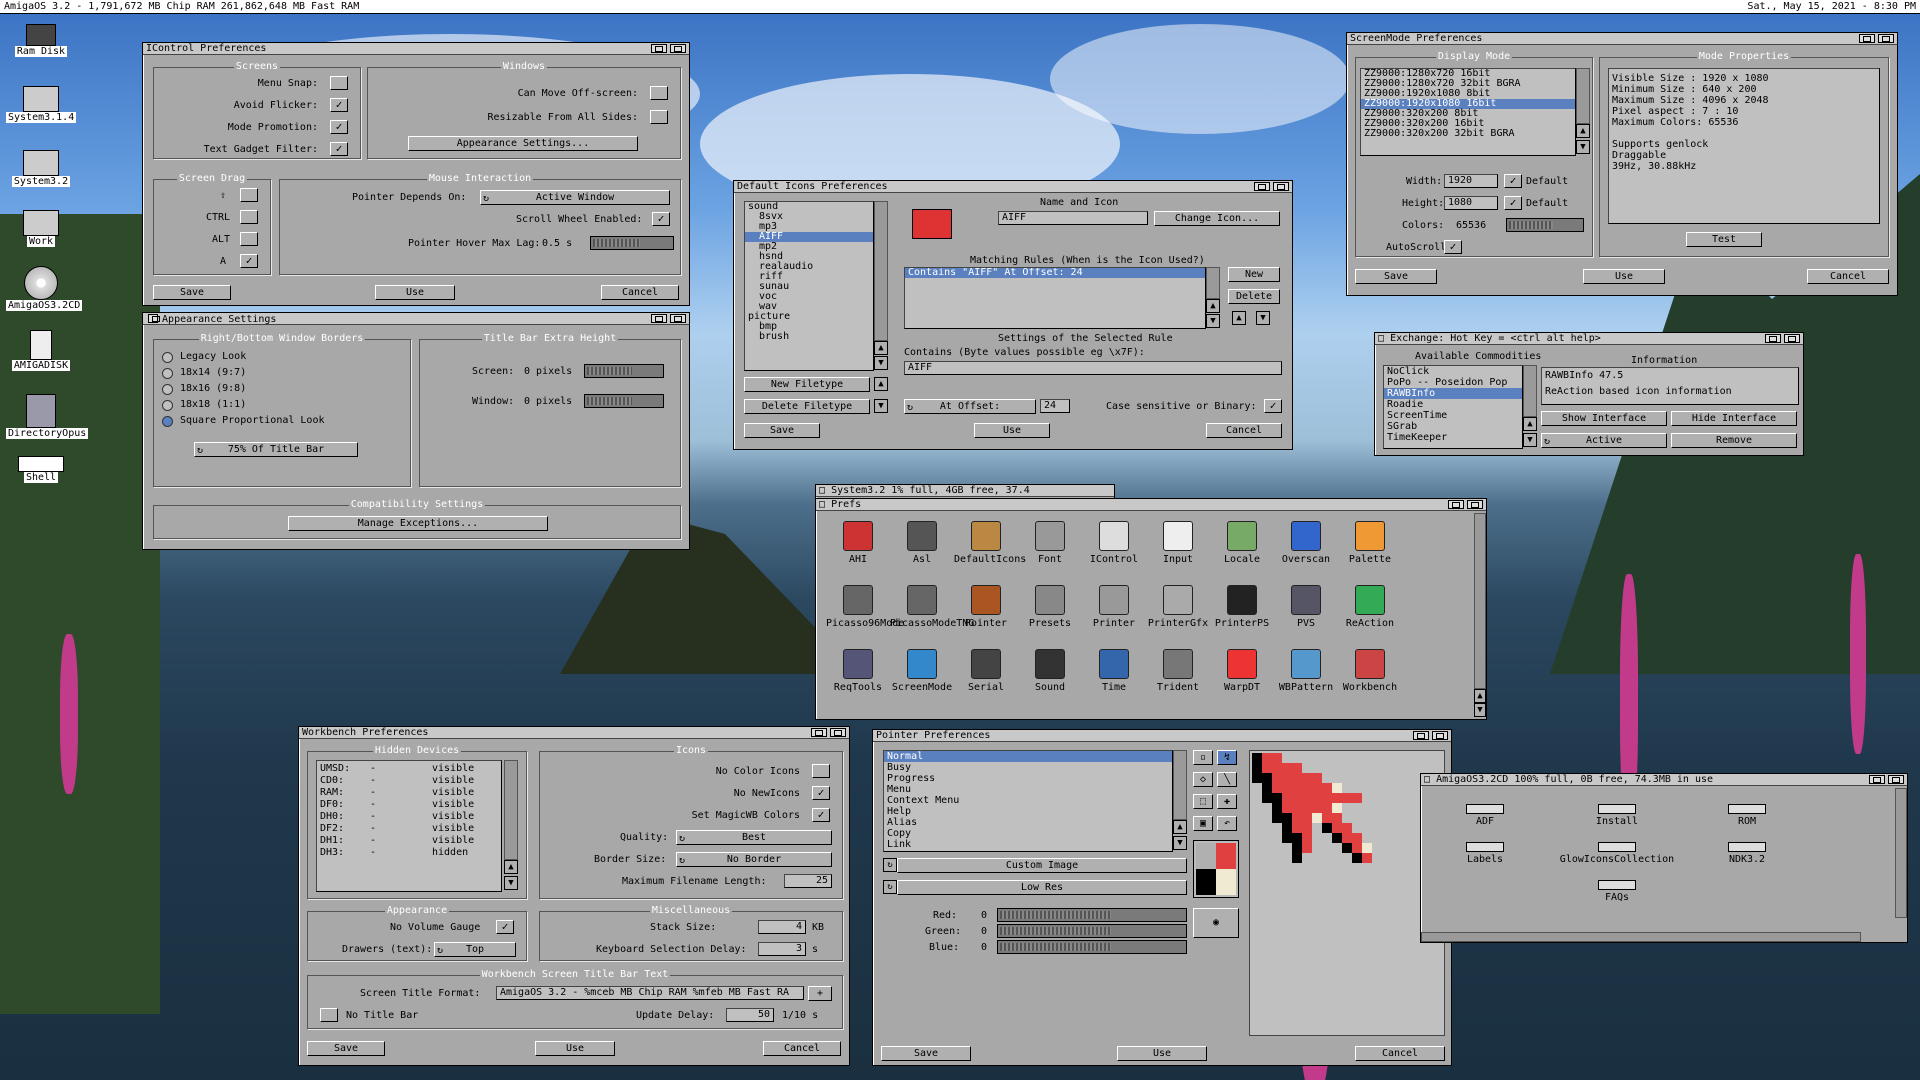 The image size is (1920, 1080). What do you see at coordinates (1055, 298) in the screenshot?
I see `rule-list: Contains "AIFF" At Offset: 24` at bounding box center [1055, 298].